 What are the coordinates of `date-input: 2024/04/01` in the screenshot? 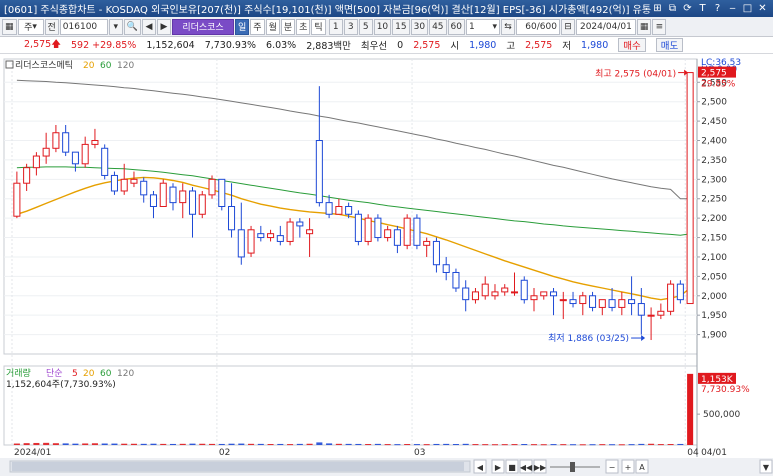 It's located at (605, 26).